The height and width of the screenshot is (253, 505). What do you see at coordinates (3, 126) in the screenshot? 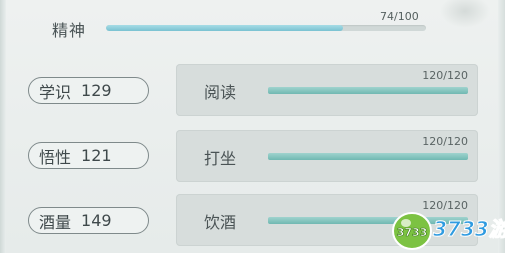
I see `left-panel-edge` at bounding box center [3, 126].